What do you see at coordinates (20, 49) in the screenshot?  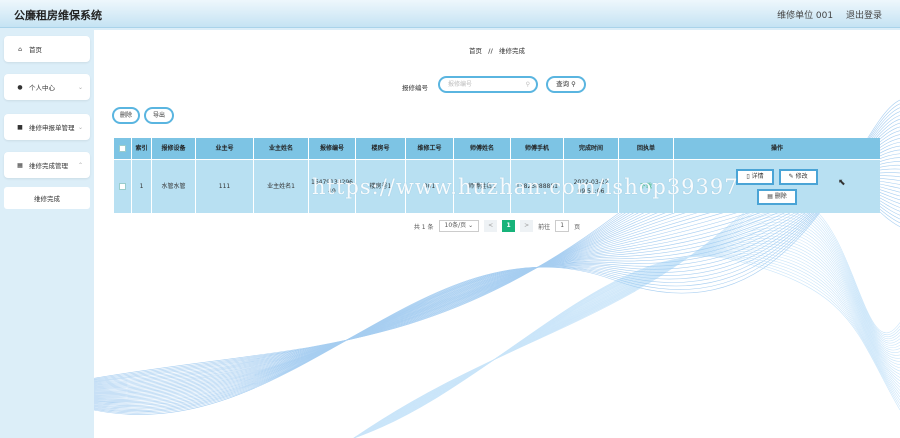 I see `home-icon: ⌂` at bounding box center [20, 49].